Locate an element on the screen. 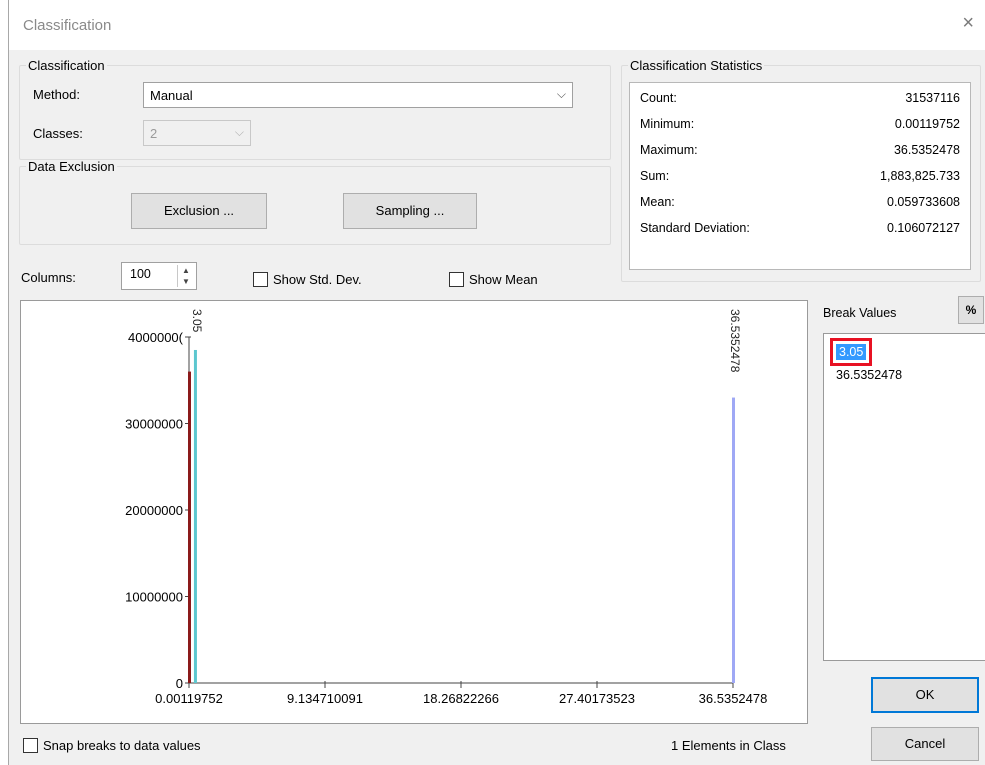 The image size is (985, 765). break-values-header: Break Values is located at coordinates (860, 313).